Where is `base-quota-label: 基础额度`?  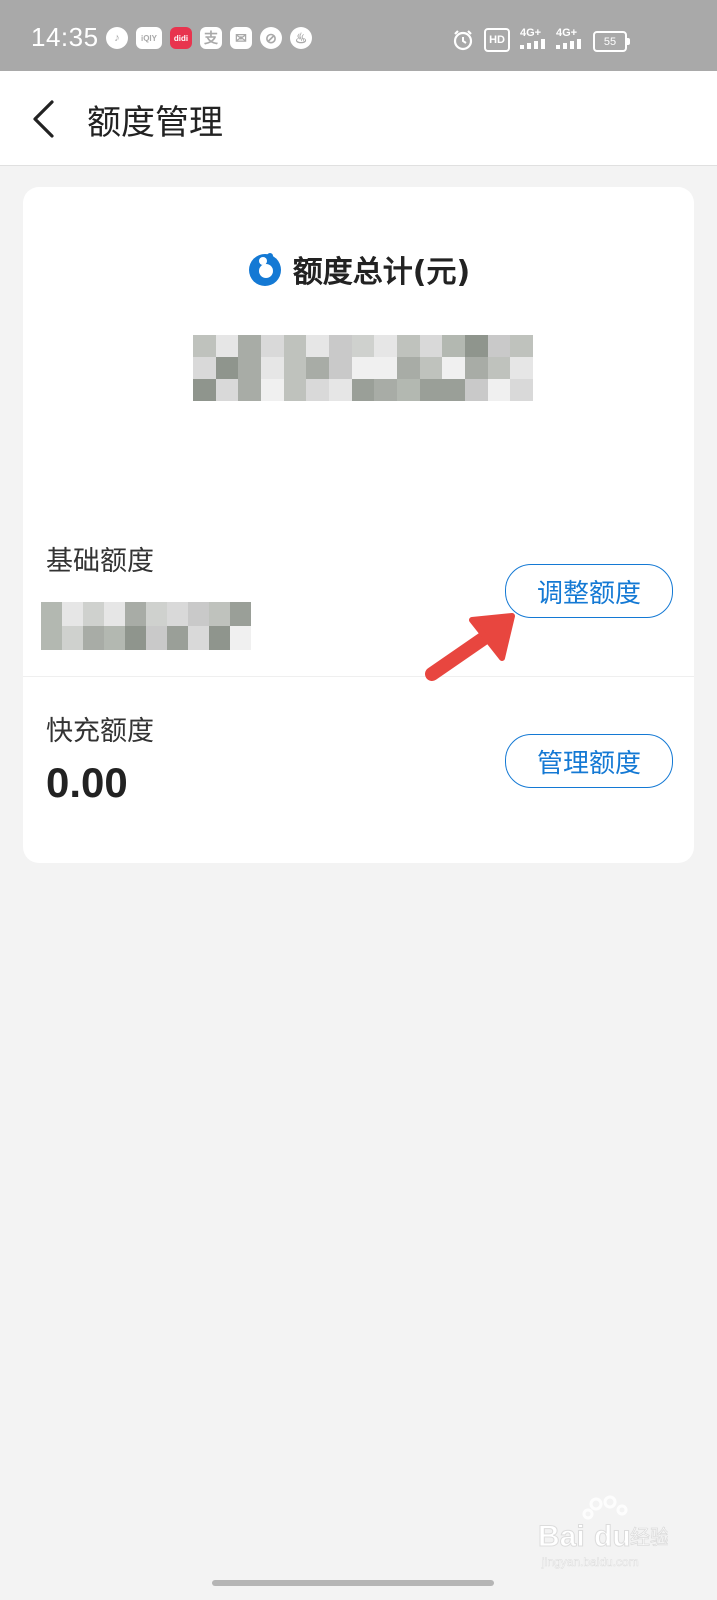
base-quota-label: 基础额度 is located at coordinates (100, 561).